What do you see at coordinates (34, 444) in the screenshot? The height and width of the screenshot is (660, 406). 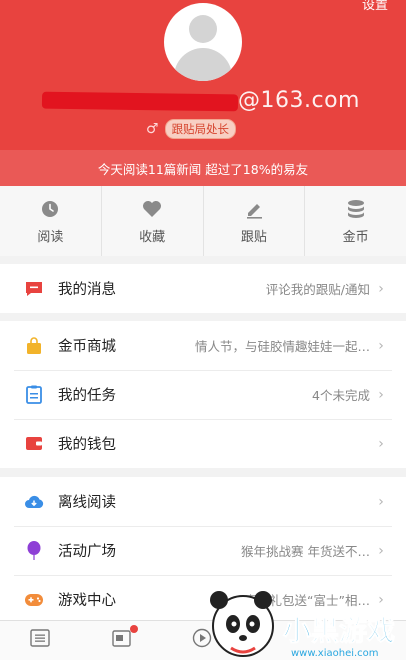 I see `wallet-icon` at bounding box center [34, 444].